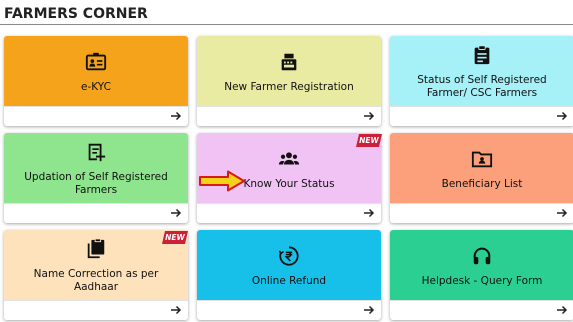 Image resolution: width=573 pixels, height=322 pixels. I want to click on card-online-refund: Online Refund, so click(289, 275).